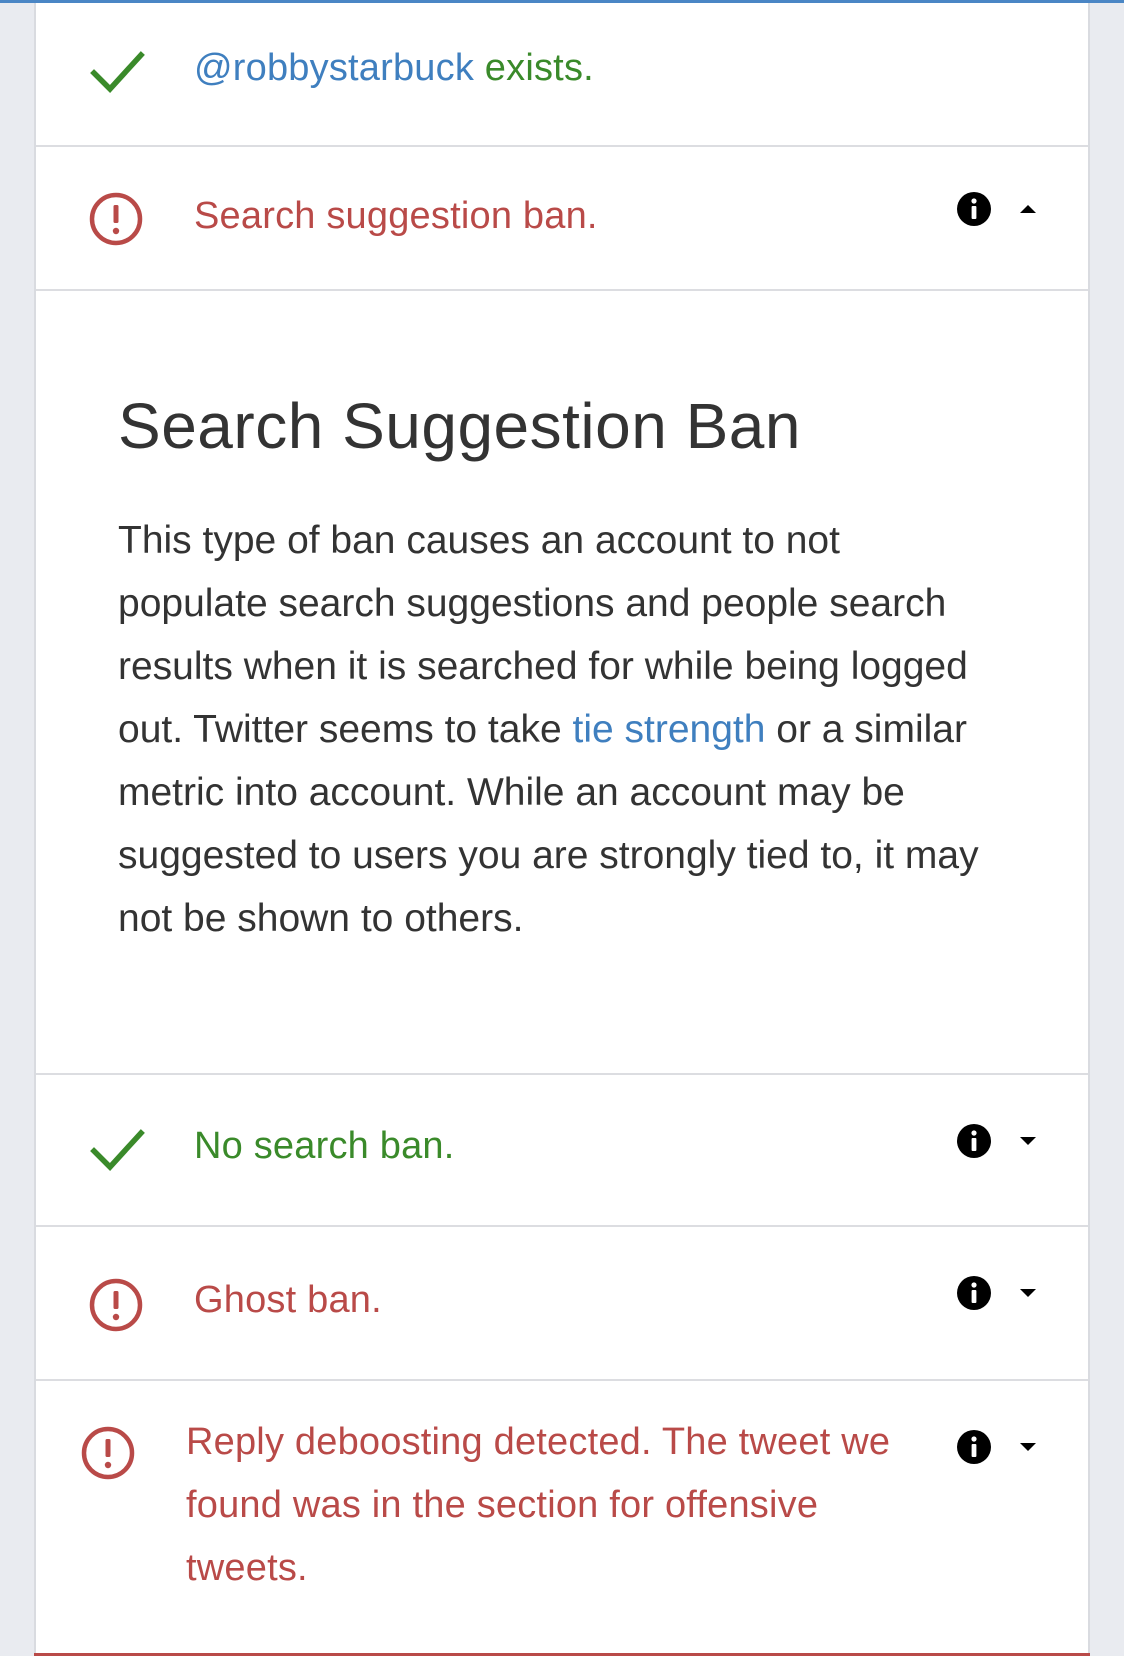 The image size is (1124, 1656). I want to click on exists-status-text: @robbystarbuck exists., so click(394, 68).